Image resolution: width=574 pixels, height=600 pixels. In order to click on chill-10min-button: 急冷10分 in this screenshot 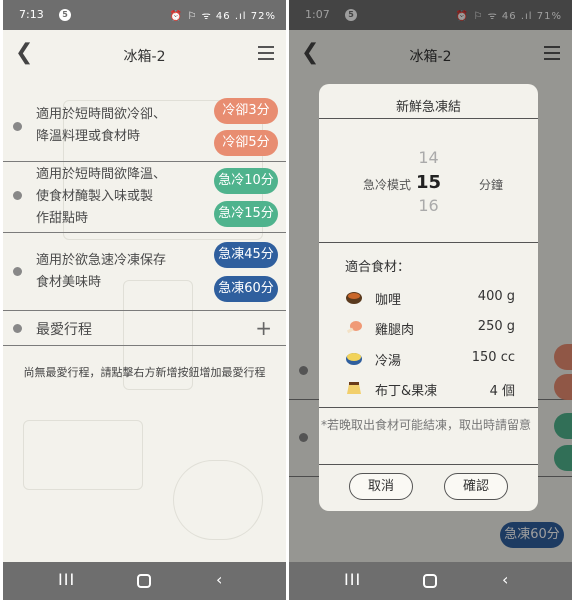, I will do `click(246, 181)`.